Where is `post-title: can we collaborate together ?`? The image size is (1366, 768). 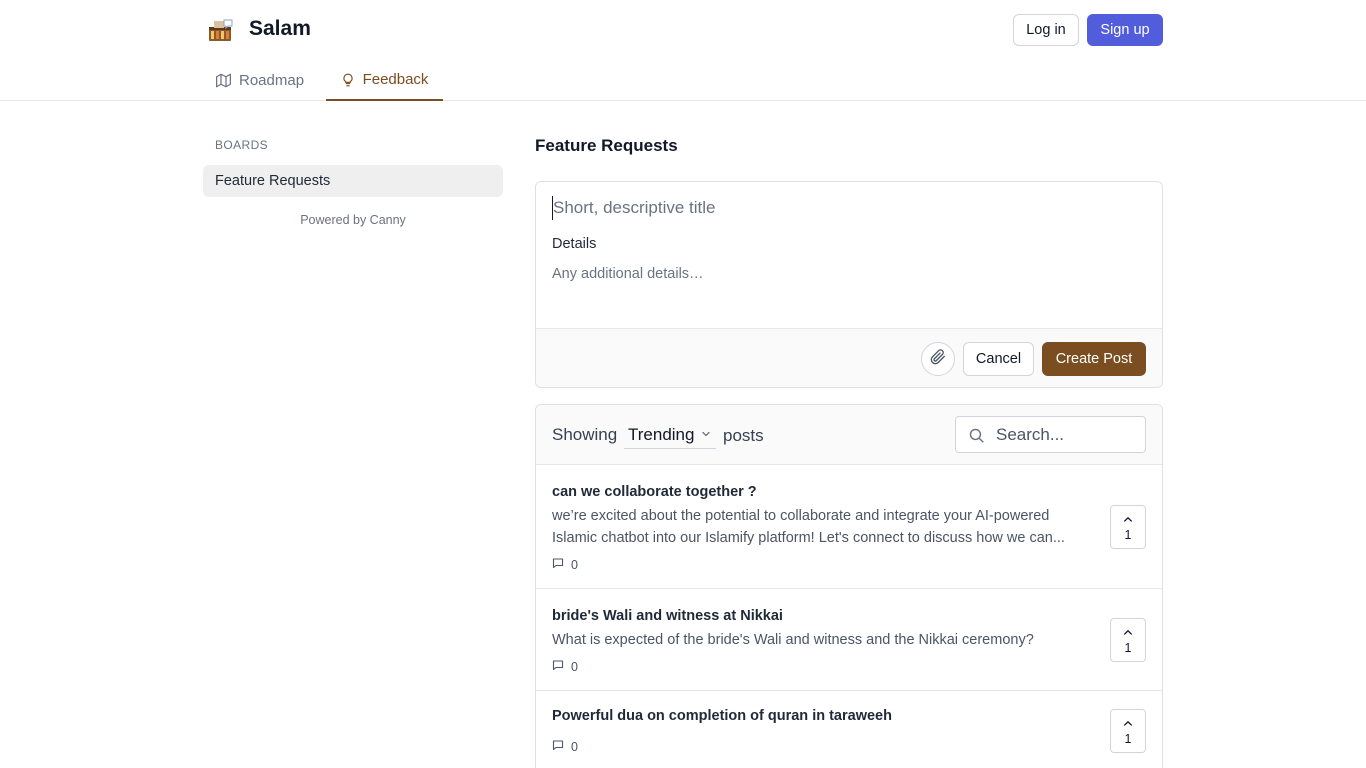 post-title: can we collaborate together ? is located at coordinates (654, 492).